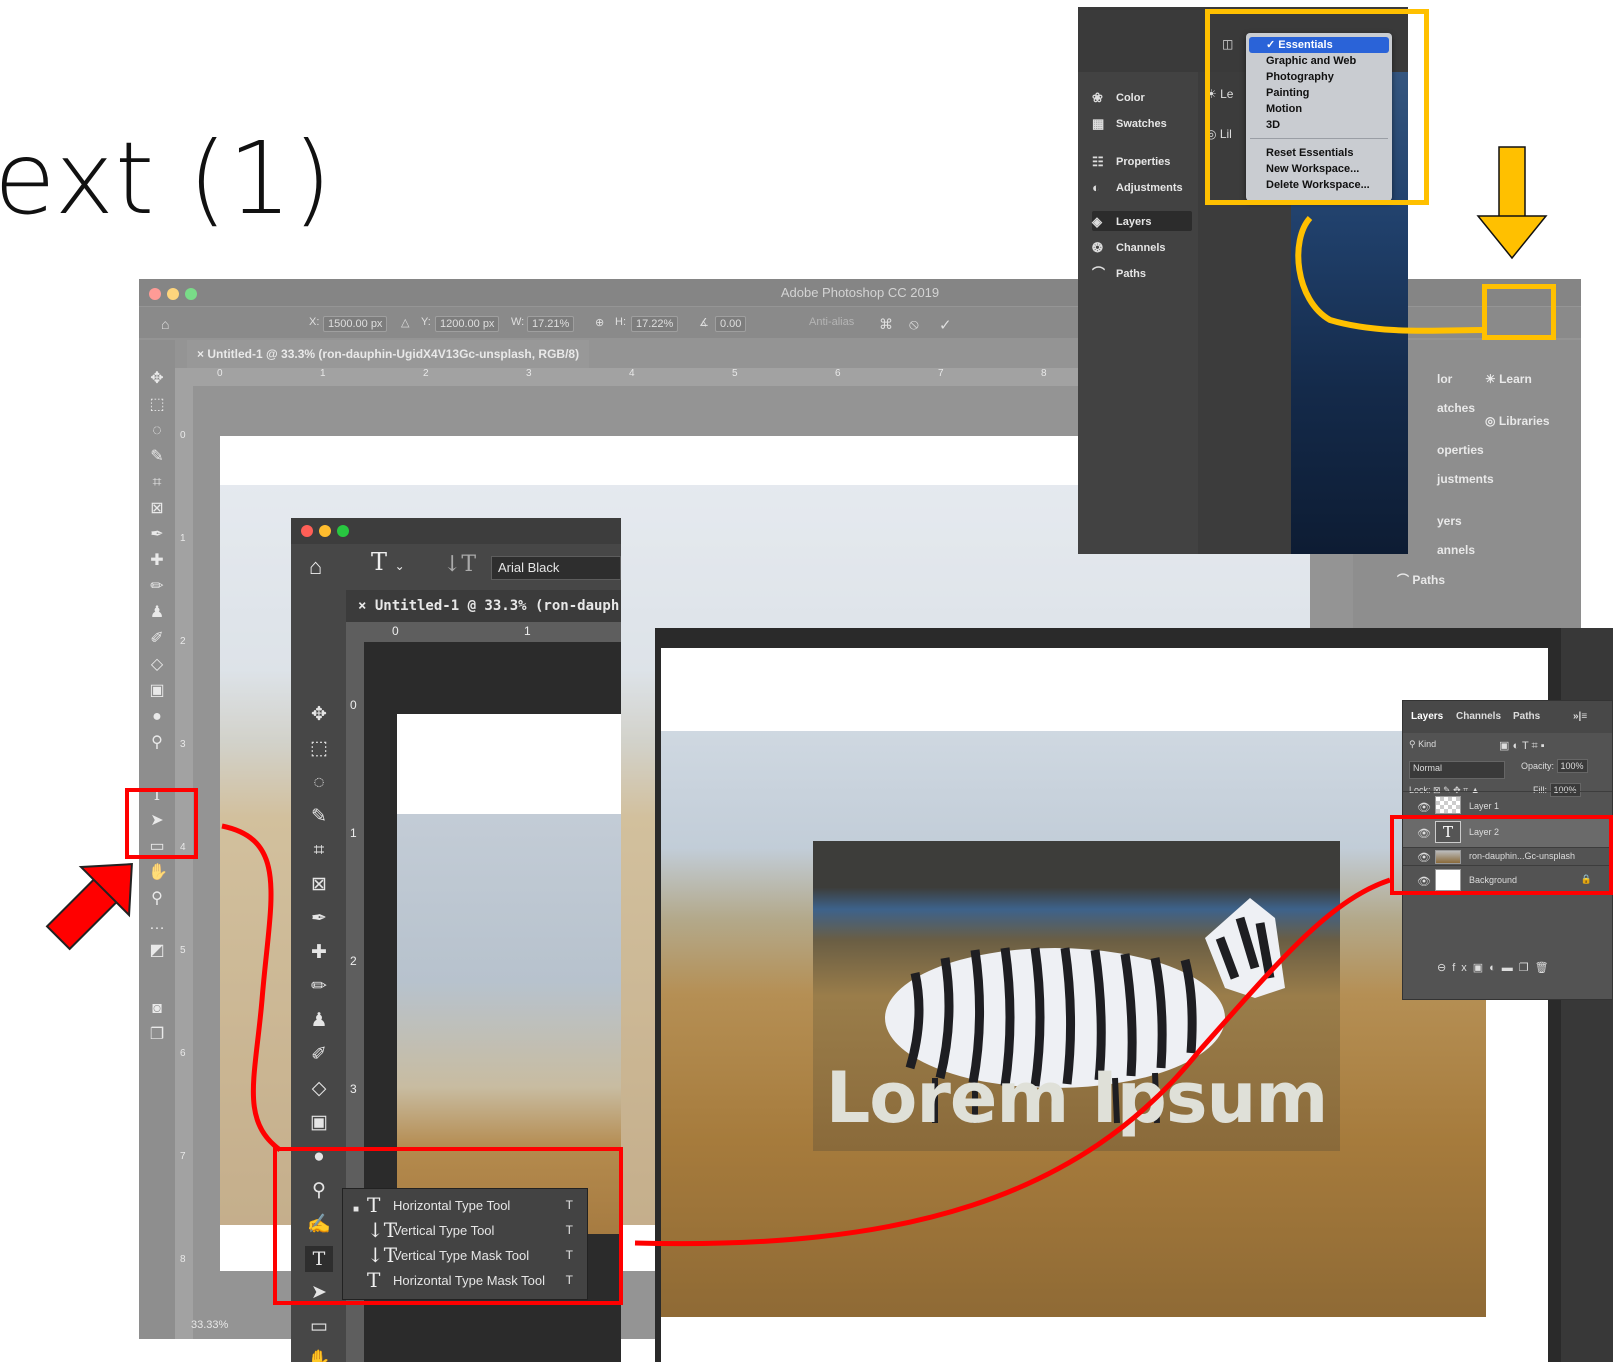 Image resolution: width=1613 pixels, height=1362 pixels. What do you see at coordinates (1424, 807) in the screenshot?
I see `visibility-eye-icon: 👁` at bounding box center [1424, 807].